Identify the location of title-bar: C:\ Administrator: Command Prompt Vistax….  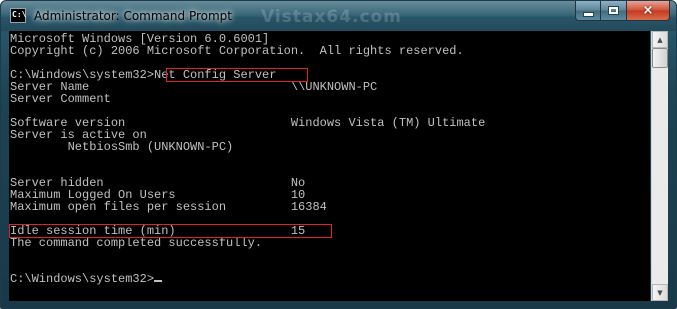
(338, 16).